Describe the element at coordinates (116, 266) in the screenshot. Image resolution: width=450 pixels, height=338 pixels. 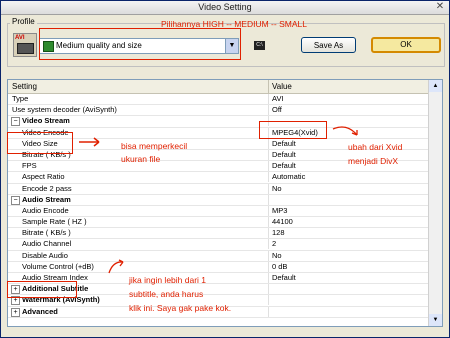
I see `annotation-subtitle-arrow` at that location.